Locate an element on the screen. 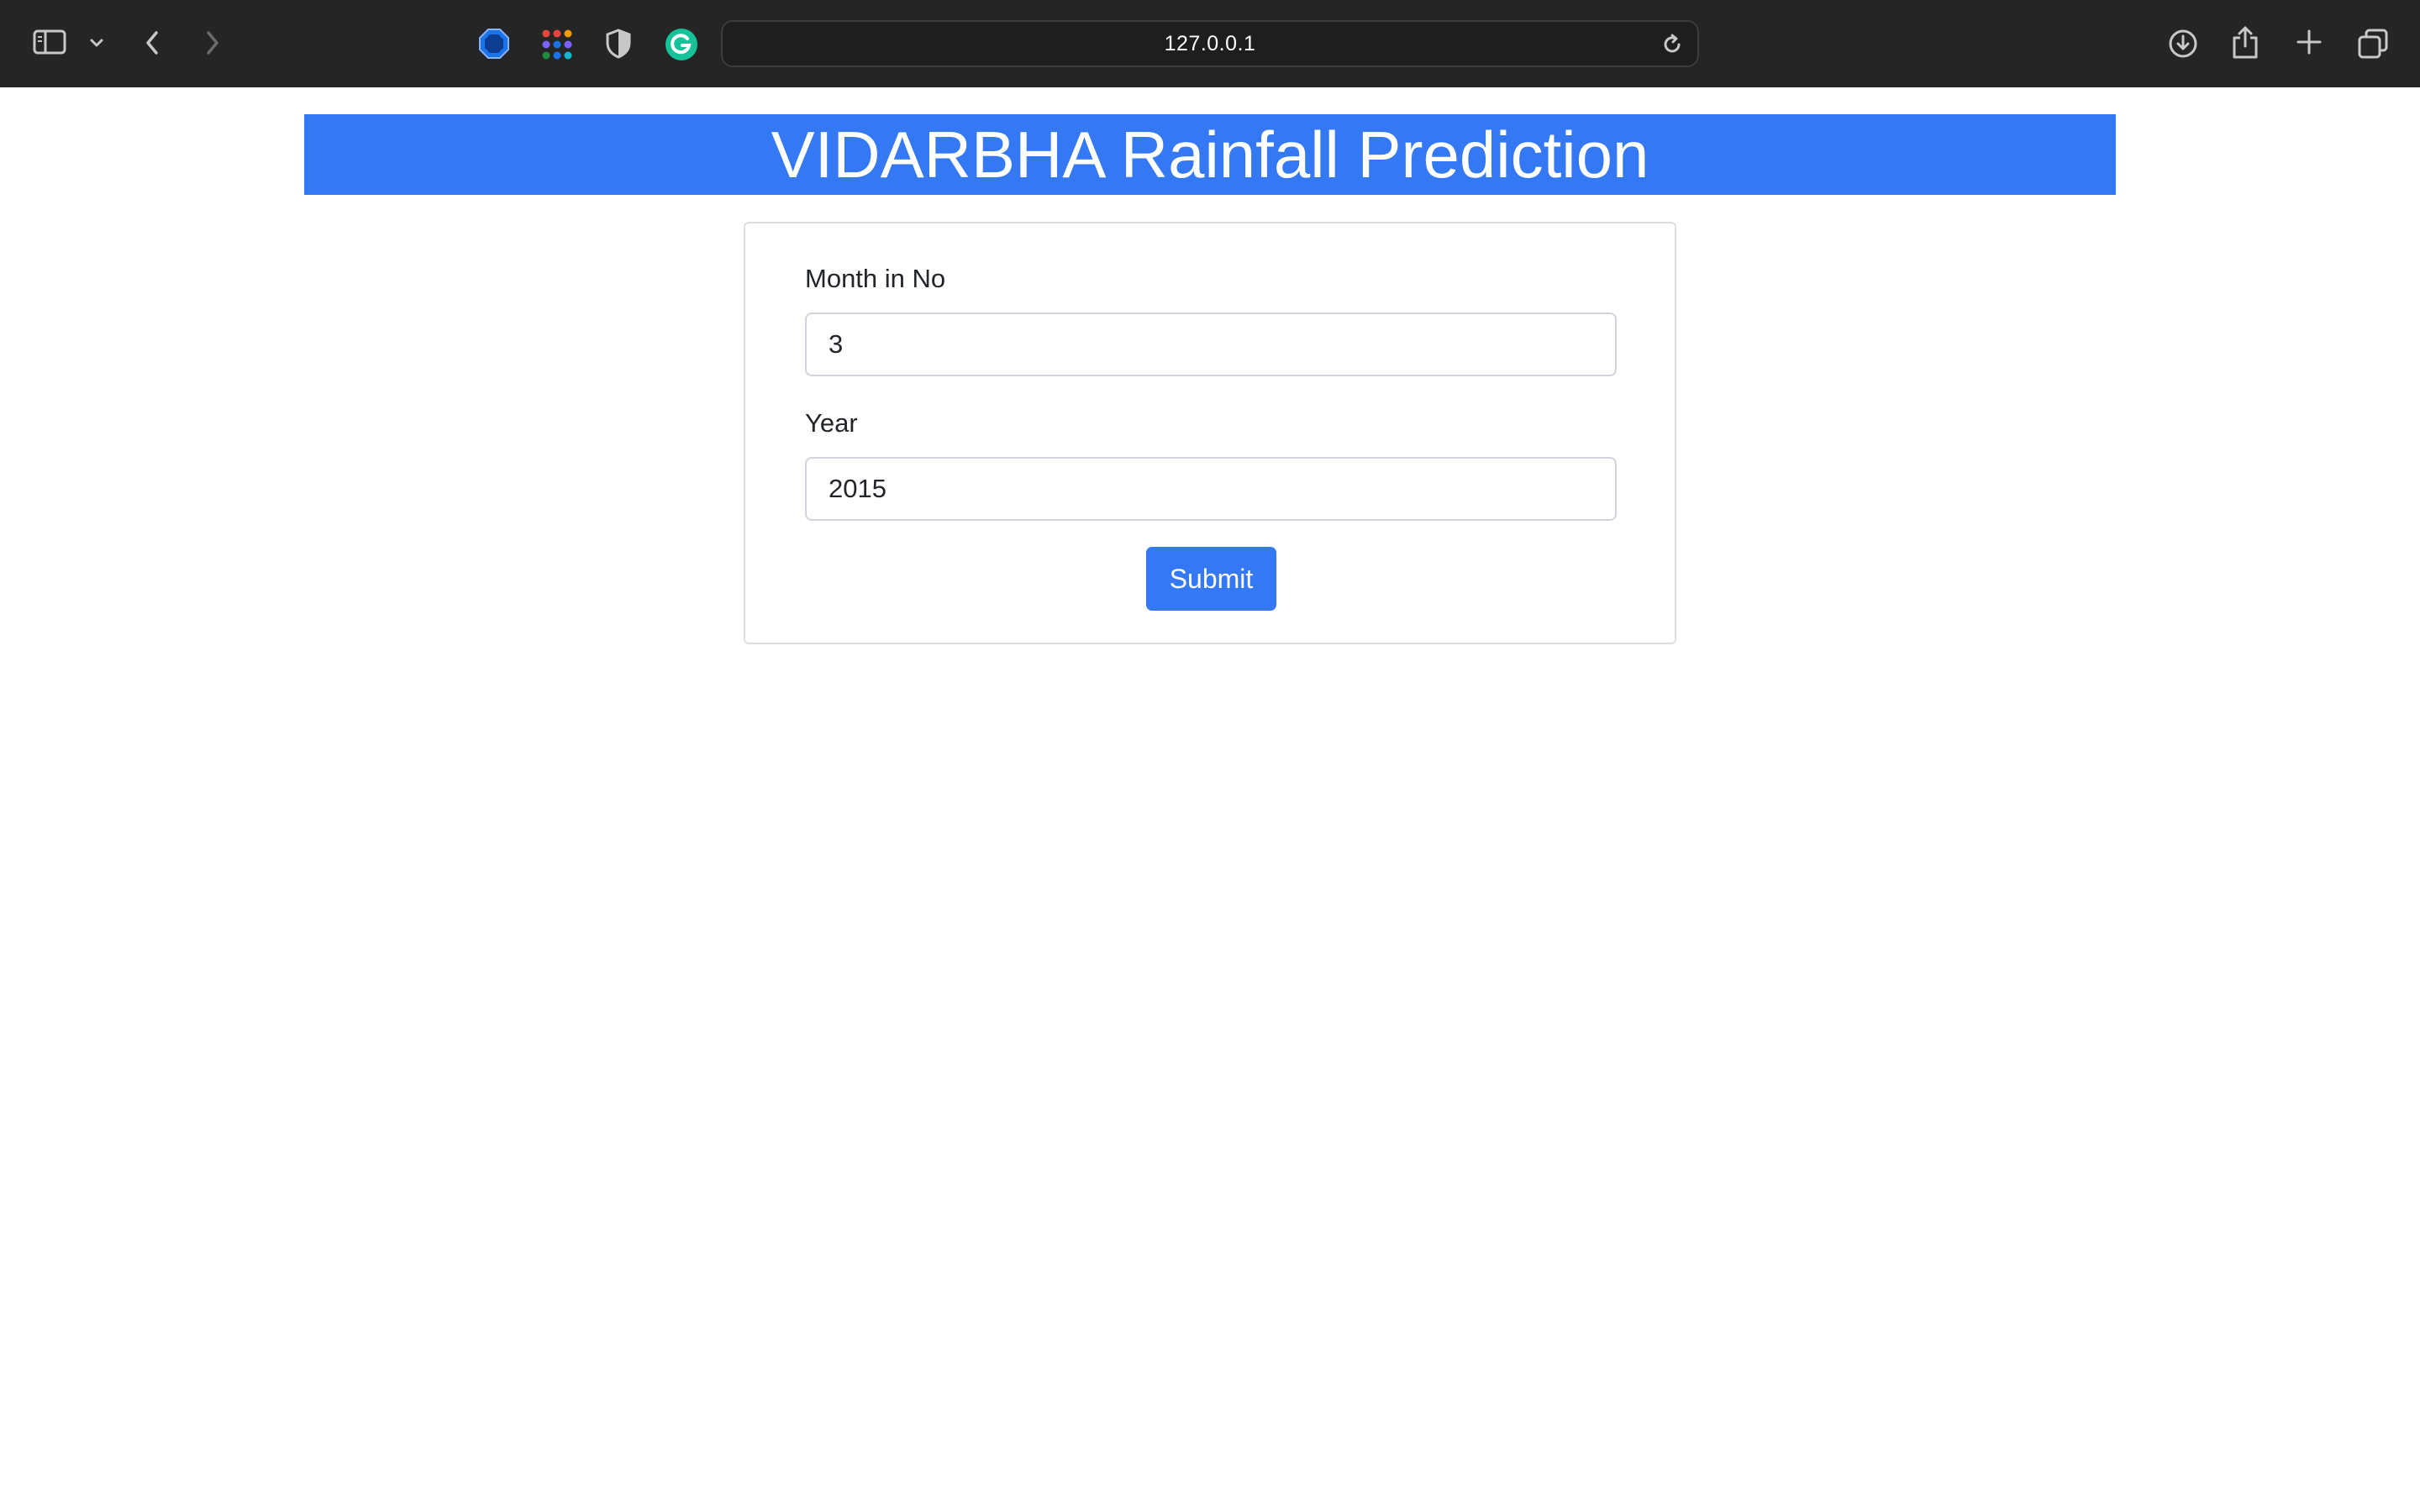 This screenshot has width=2420, height=1512. ublock-icon is located at coordinates (494, 43).